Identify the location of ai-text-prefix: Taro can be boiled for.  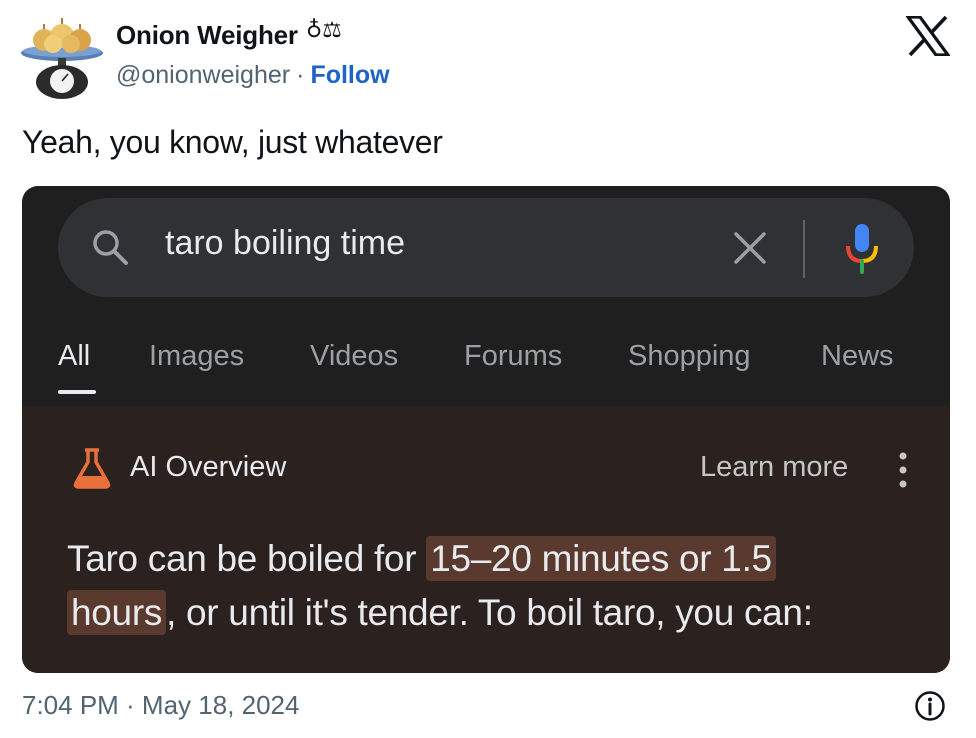
(247, 558).